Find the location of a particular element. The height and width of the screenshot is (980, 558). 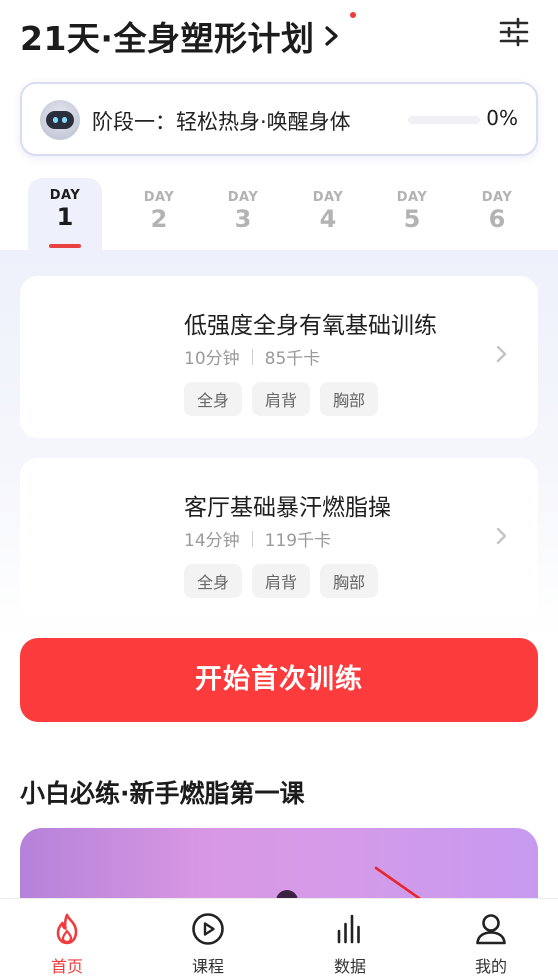

nav-item-profile: 我的 is located at coordinates (491, 944).